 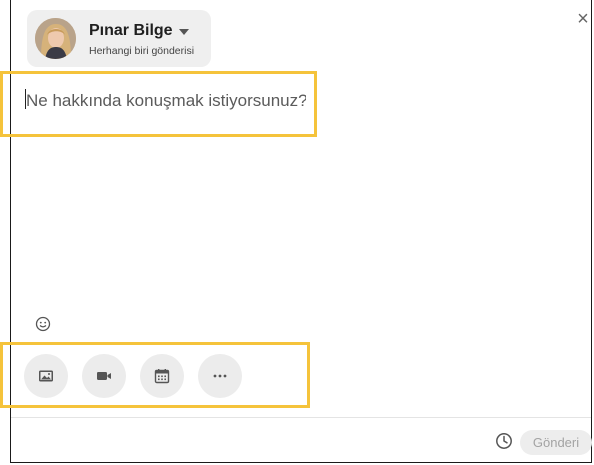 I want to click on add-event-button, so click(x=162, y=376).